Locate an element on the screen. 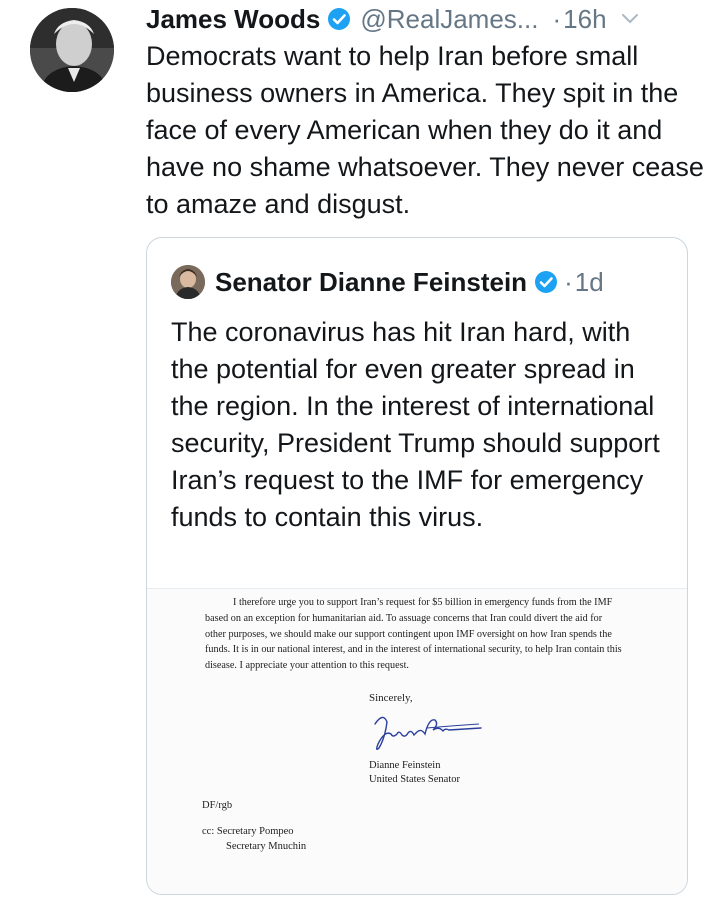  cc-line-1: cc: Secretary Pompeo is located at coordinates (248, 831).